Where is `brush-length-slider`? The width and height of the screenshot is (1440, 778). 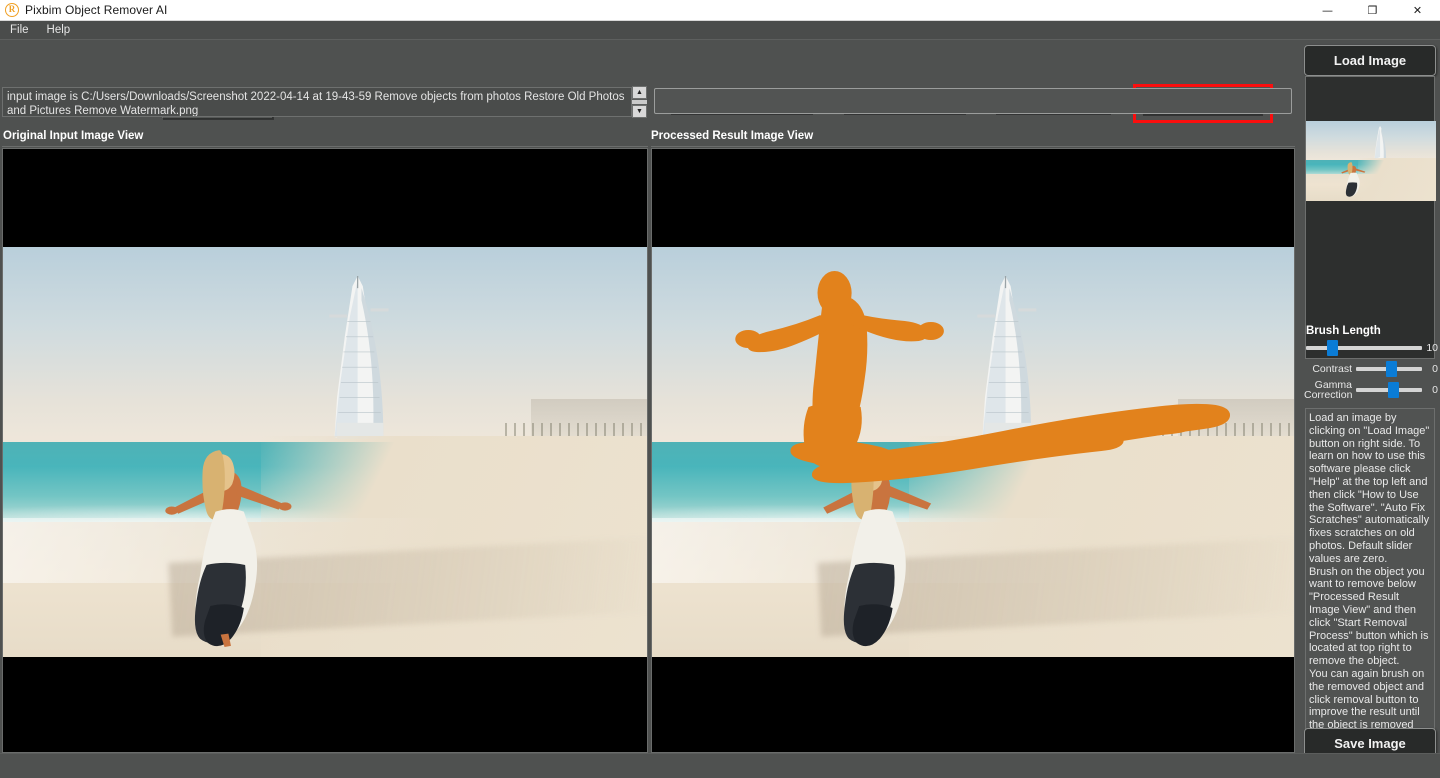 brush-length-slider is located at coordinates (1364, 347).